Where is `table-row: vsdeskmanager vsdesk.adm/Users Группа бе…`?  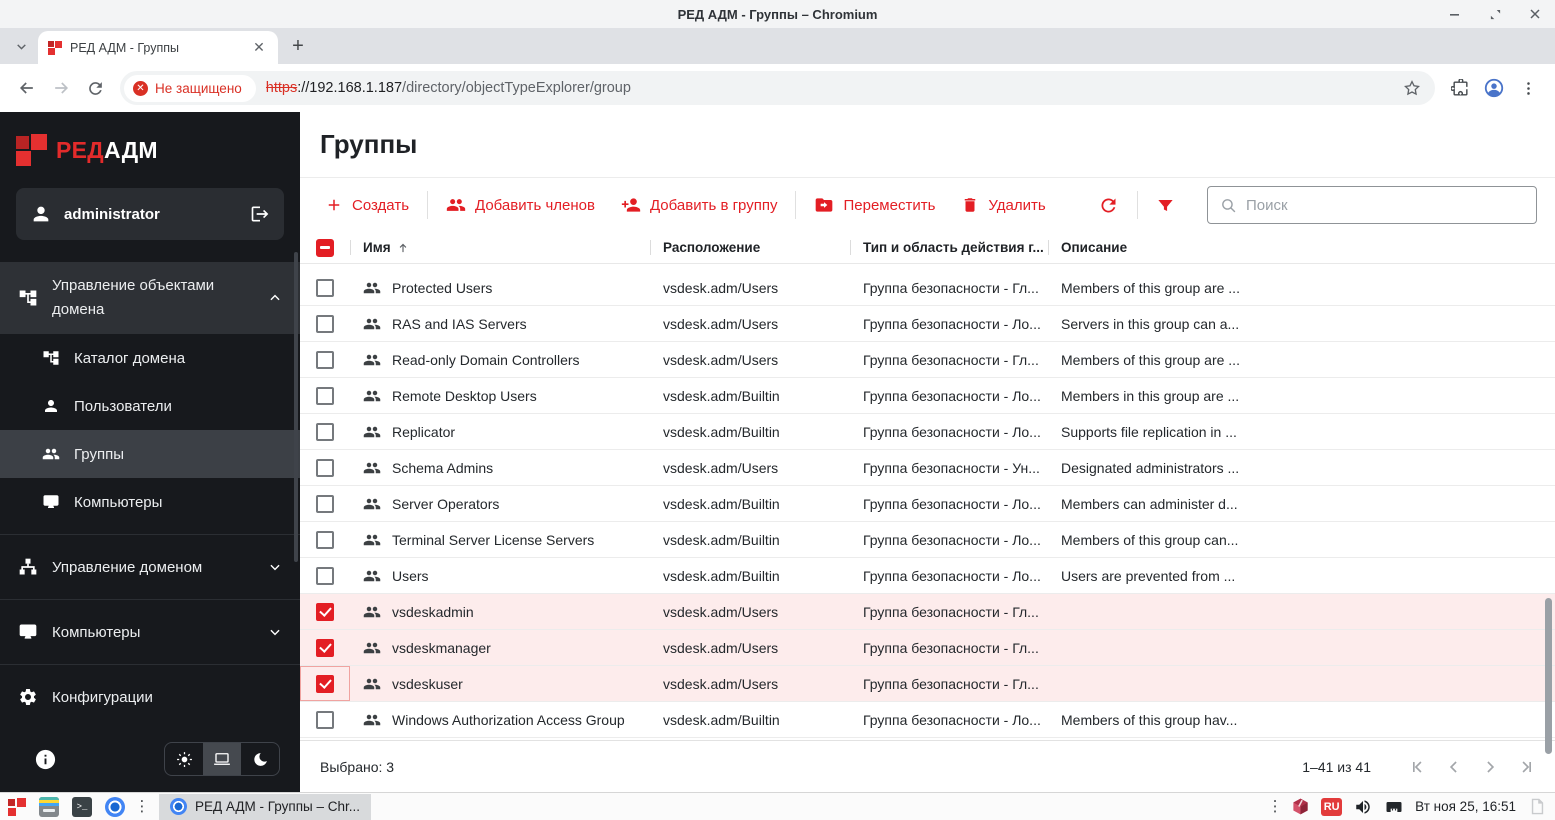 table-row: vsdeskmanager vsdesk.adm/Users Группа бе… is located at coordinates (927, 648).